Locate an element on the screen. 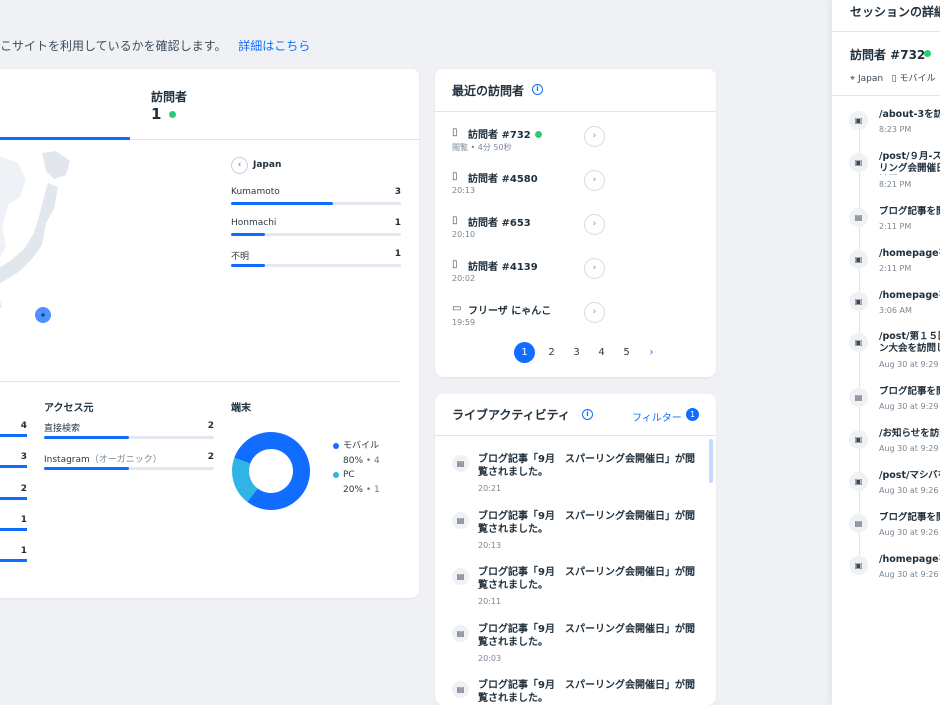 This screenshot has width=940, height=705. session-event-text: /about-3を訪問しました is located at coordinates (909, 114).